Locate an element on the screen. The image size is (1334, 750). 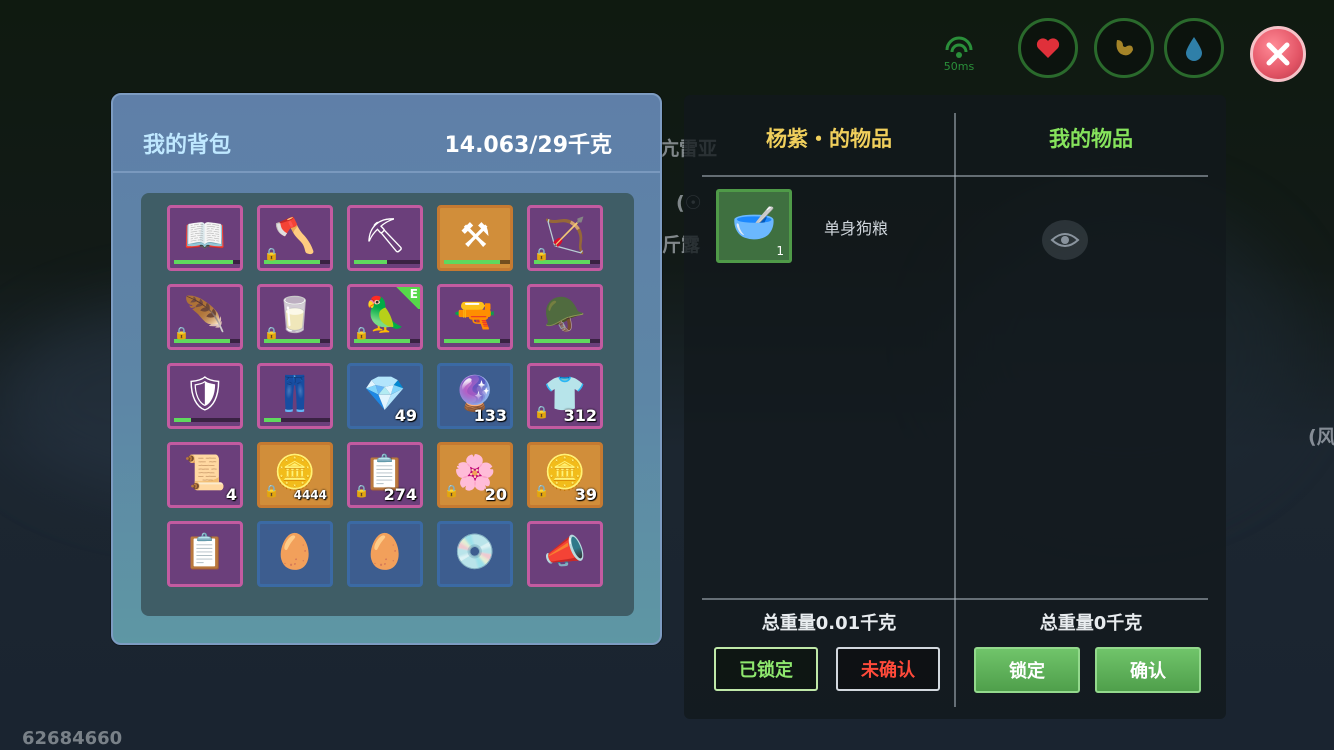
item-count: 312 is located at coordinates (580, 415).